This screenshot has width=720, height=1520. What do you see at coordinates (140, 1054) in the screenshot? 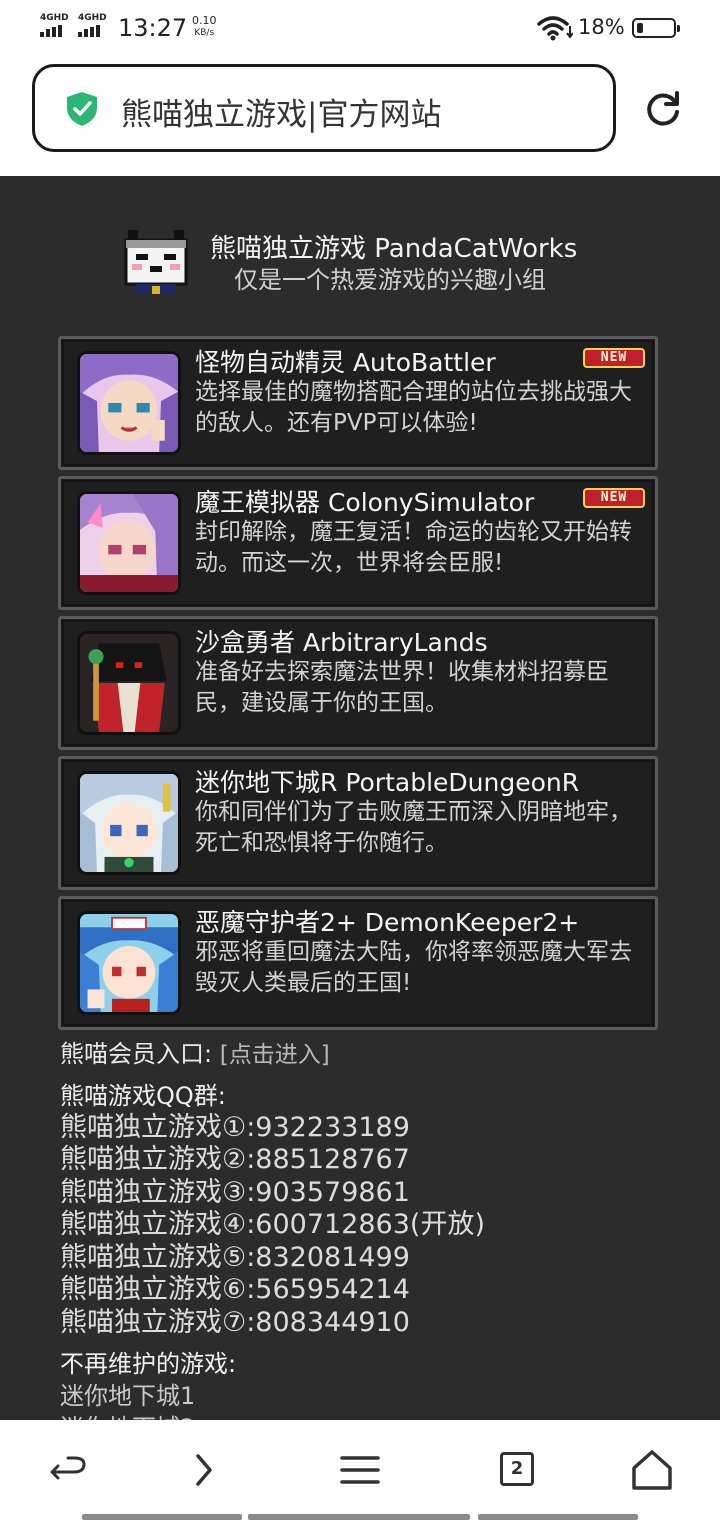
I see `member-label: 熊喵会员入口:` at bounding box center [140, 1054].